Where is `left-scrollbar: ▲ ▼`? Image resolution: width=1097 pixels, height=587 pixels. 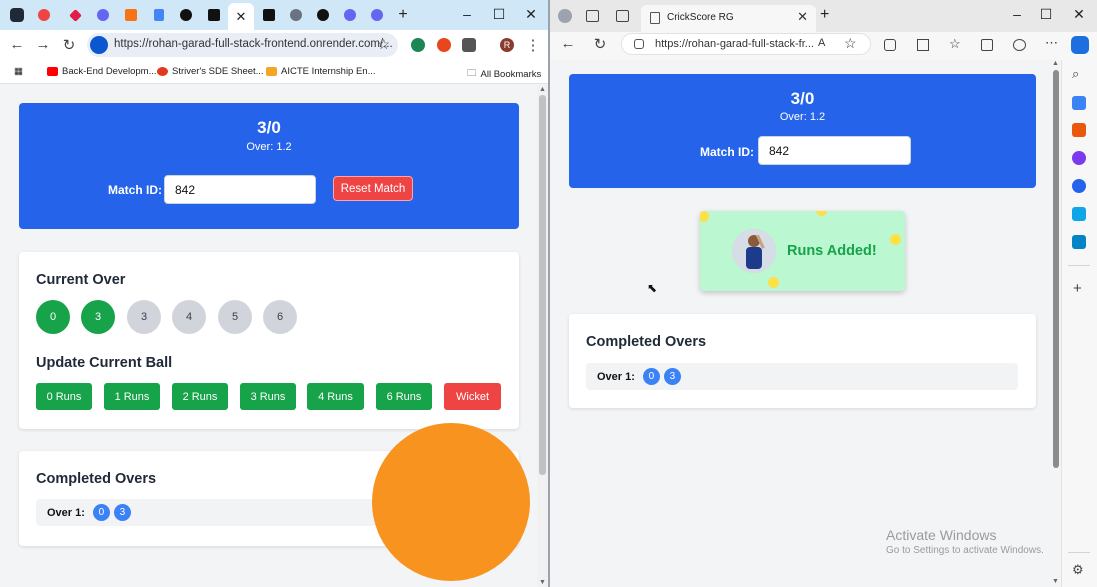
left-scrollbar: ▲ ▼ is located at coordinates (542, 336).